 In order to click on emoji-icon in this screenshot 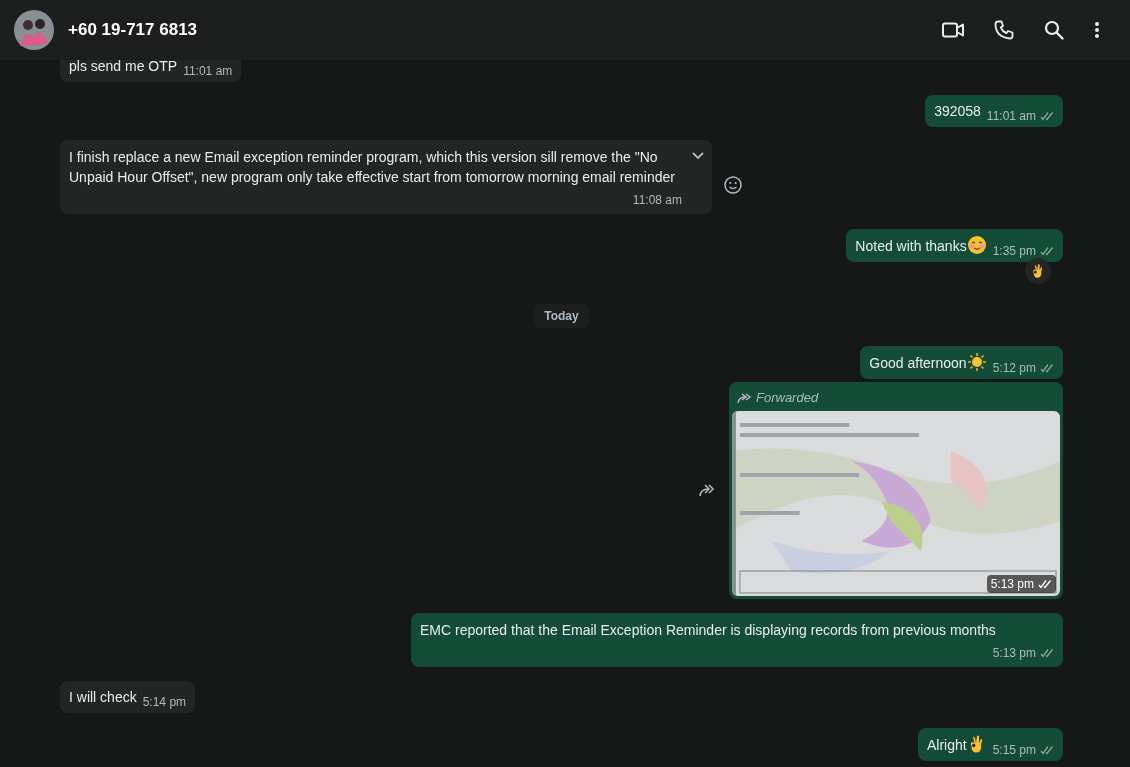, I will do `click(733, 185)`.